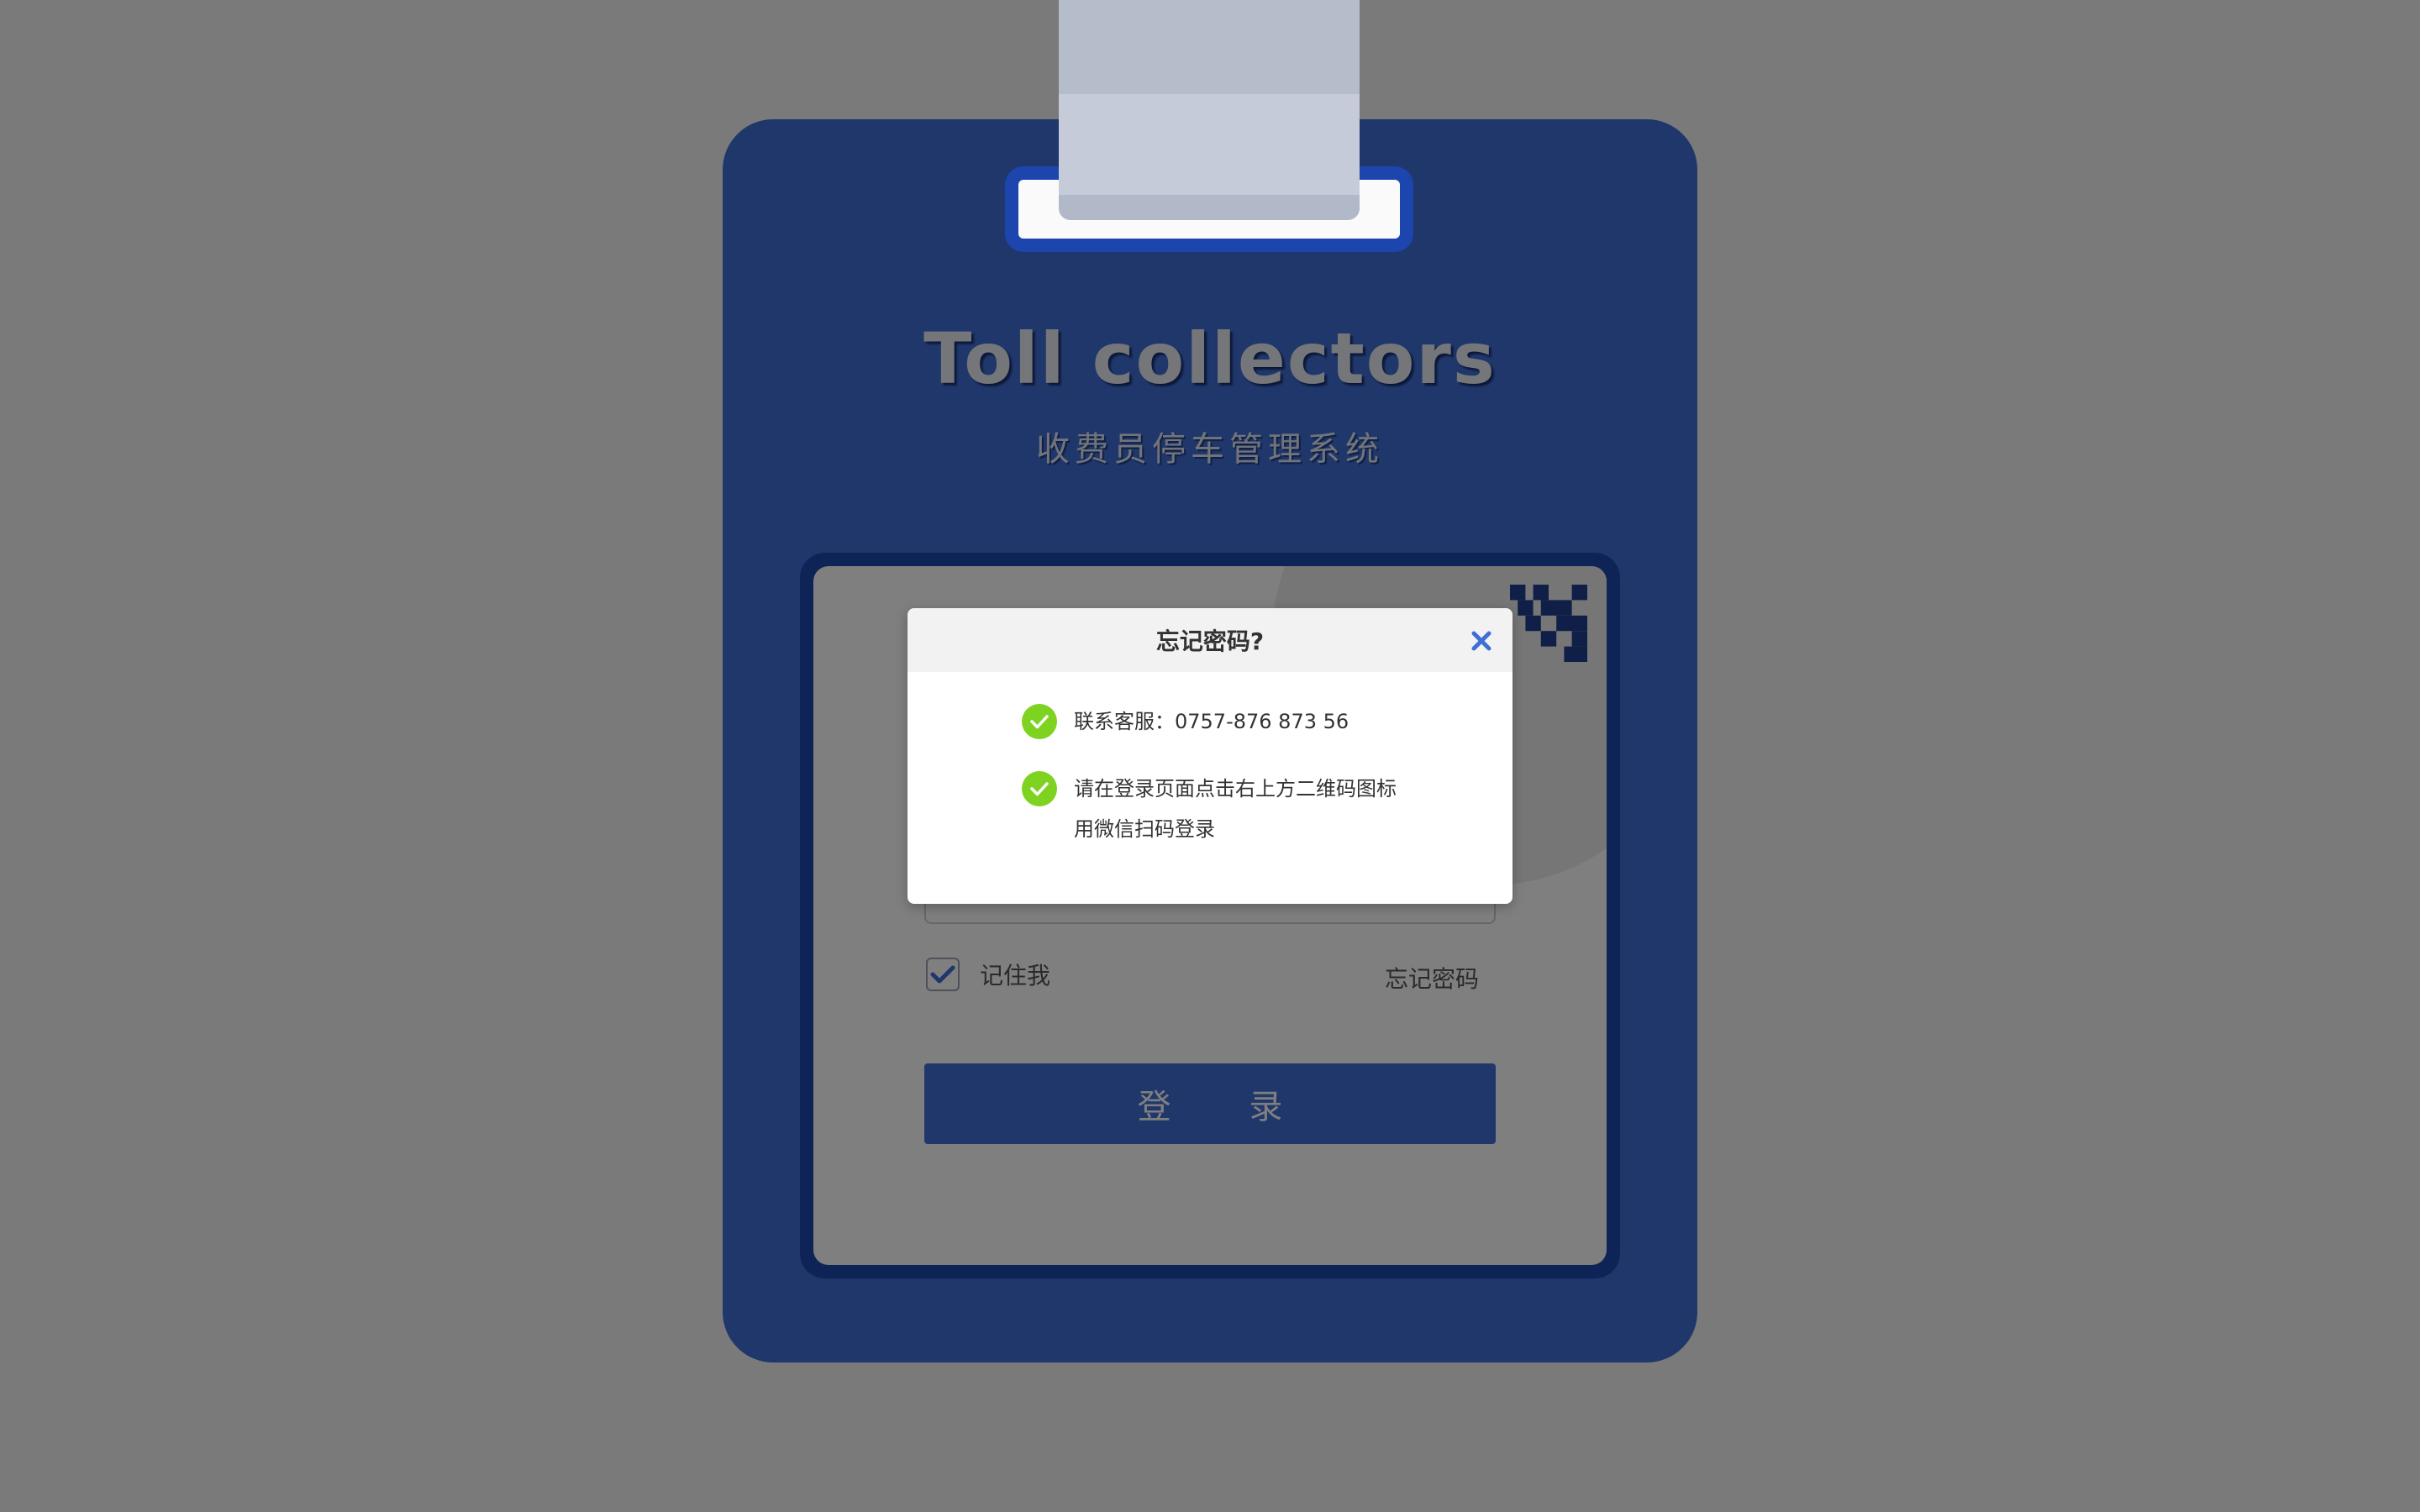 The width and height of the screenshot is (2420, 1512). I want to click on modal-title: 忘记密码?, so click(1210, 641).